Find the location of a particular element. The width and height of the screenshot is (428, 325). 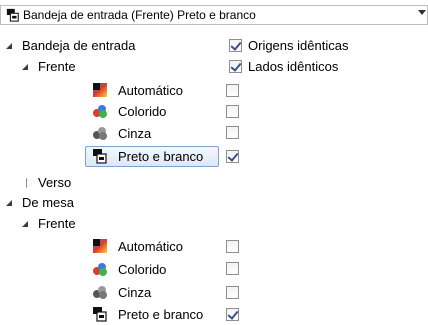

identical-sources-label: Origens idênticas is located at coordinates (298, 45).